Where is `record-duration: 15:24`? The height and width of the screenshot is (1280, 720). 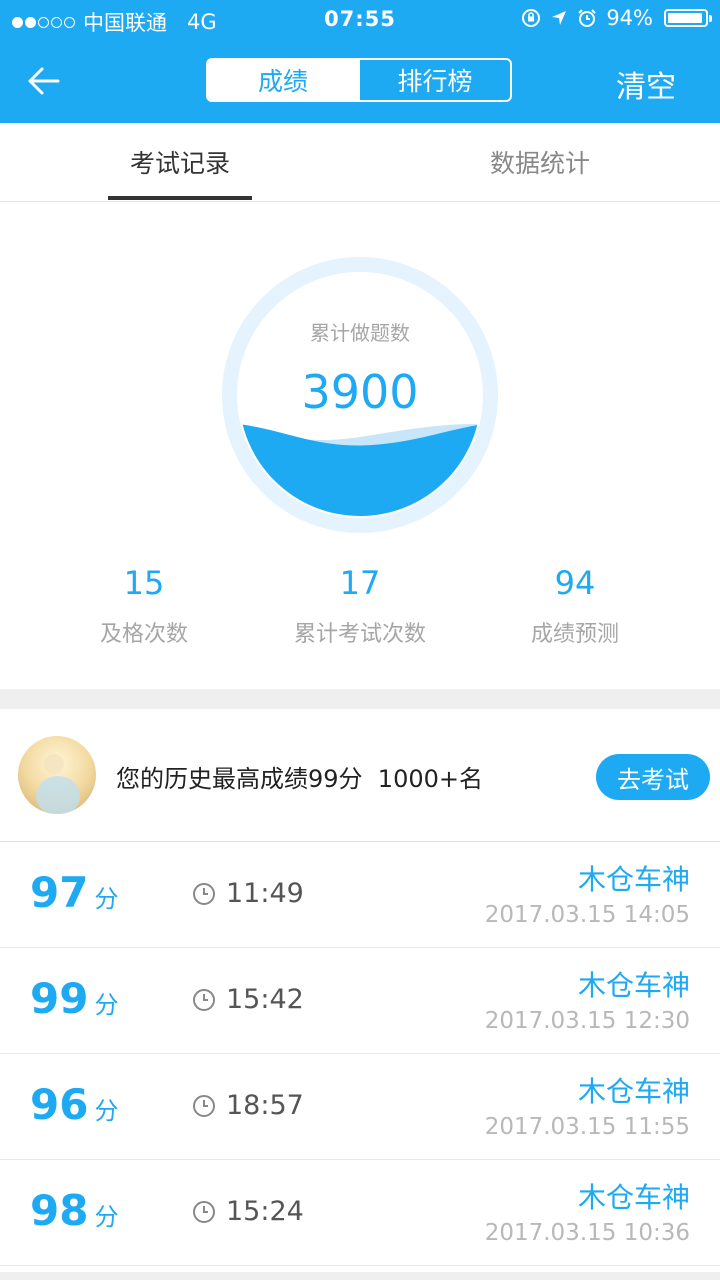
record-duration: 15:24 is located at coordinates (248, 1211).